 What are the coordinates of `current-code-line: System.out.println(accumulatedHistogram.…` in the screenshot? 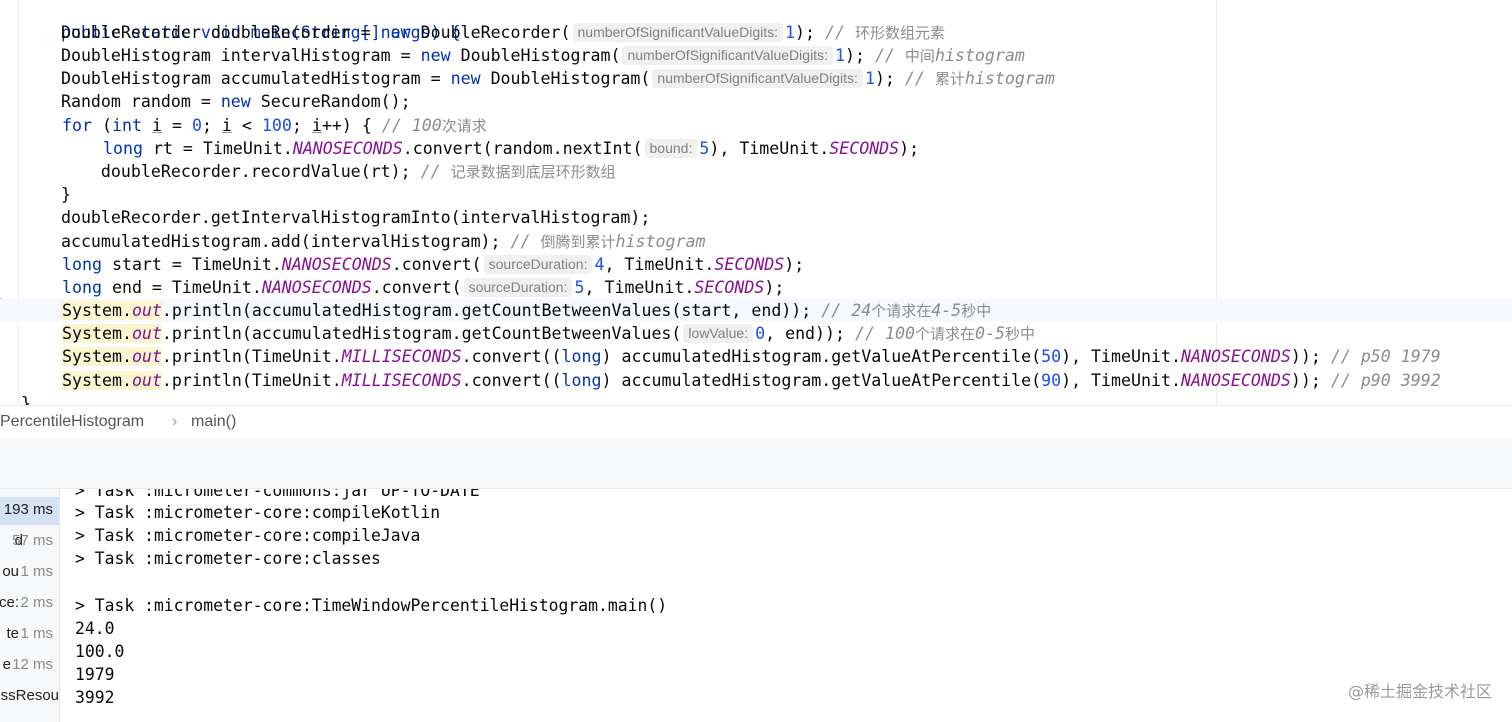 It's located at (756, 310).